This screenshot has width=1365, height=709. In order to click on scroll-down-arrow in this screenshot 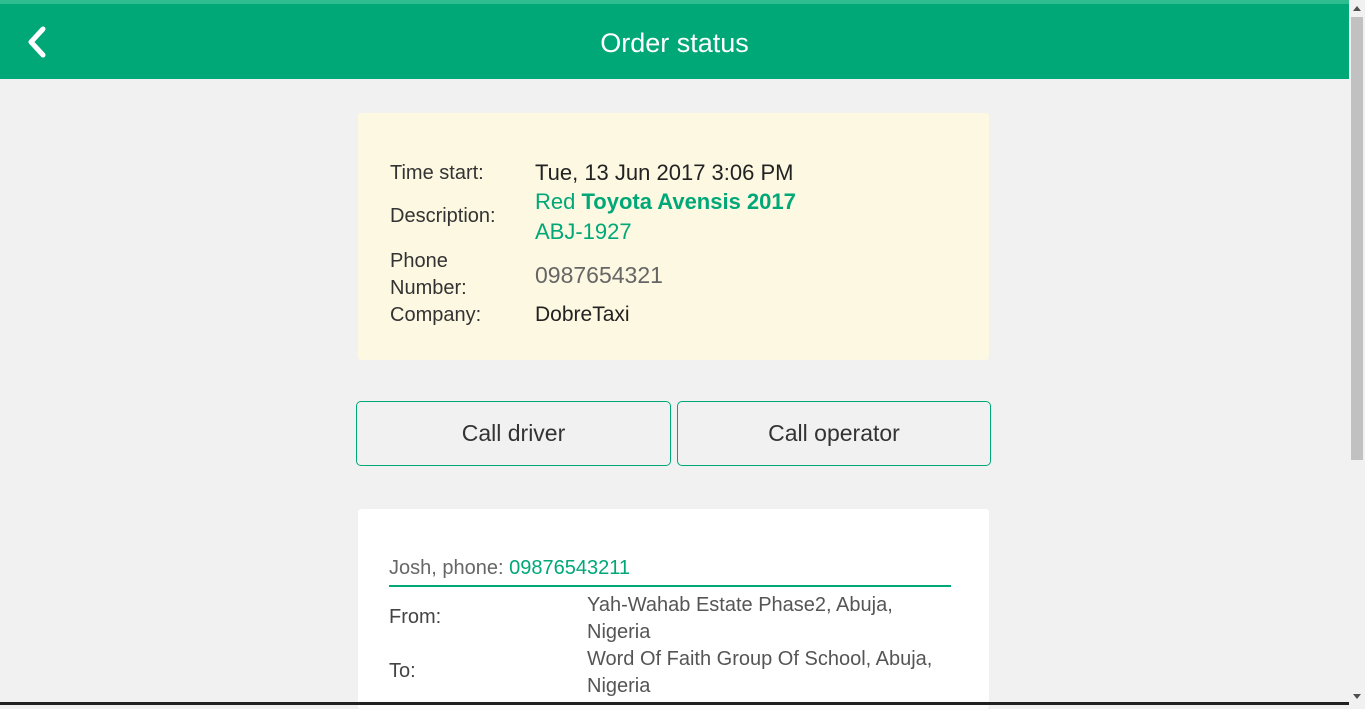, I will do `click(1357, 696)`.